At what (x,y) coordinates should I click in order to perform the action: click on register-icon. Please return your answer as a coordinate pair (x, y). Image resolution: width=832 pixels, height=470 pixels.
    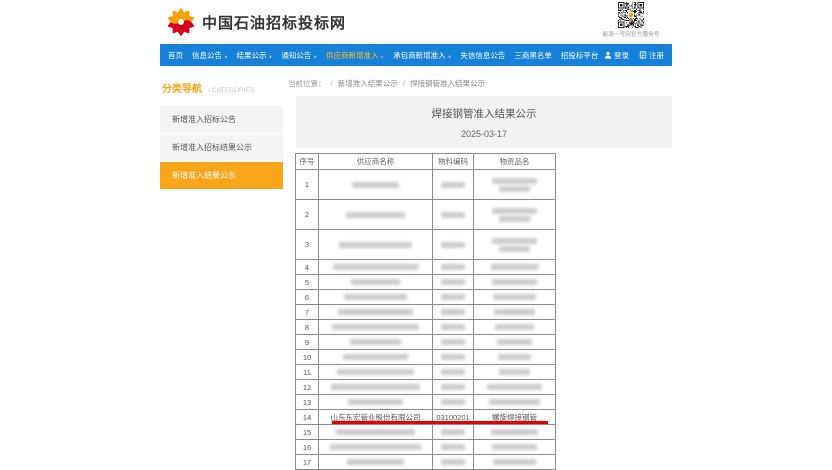
    Looking at the image, I should click on (643, 55).